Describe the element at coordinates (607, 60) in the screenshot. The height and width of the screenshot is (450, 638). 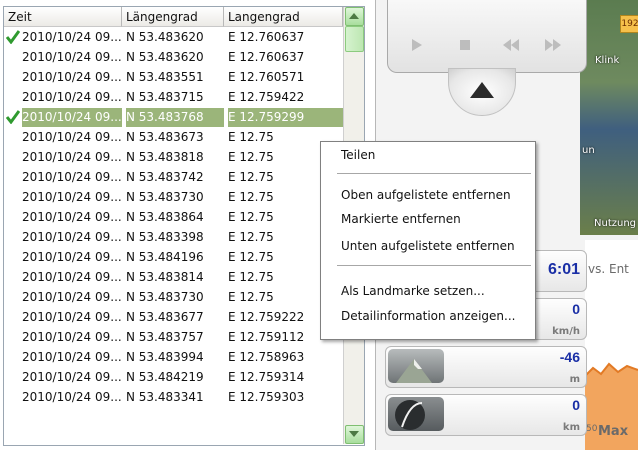
I see `map-label-klink: Klink` at that location.